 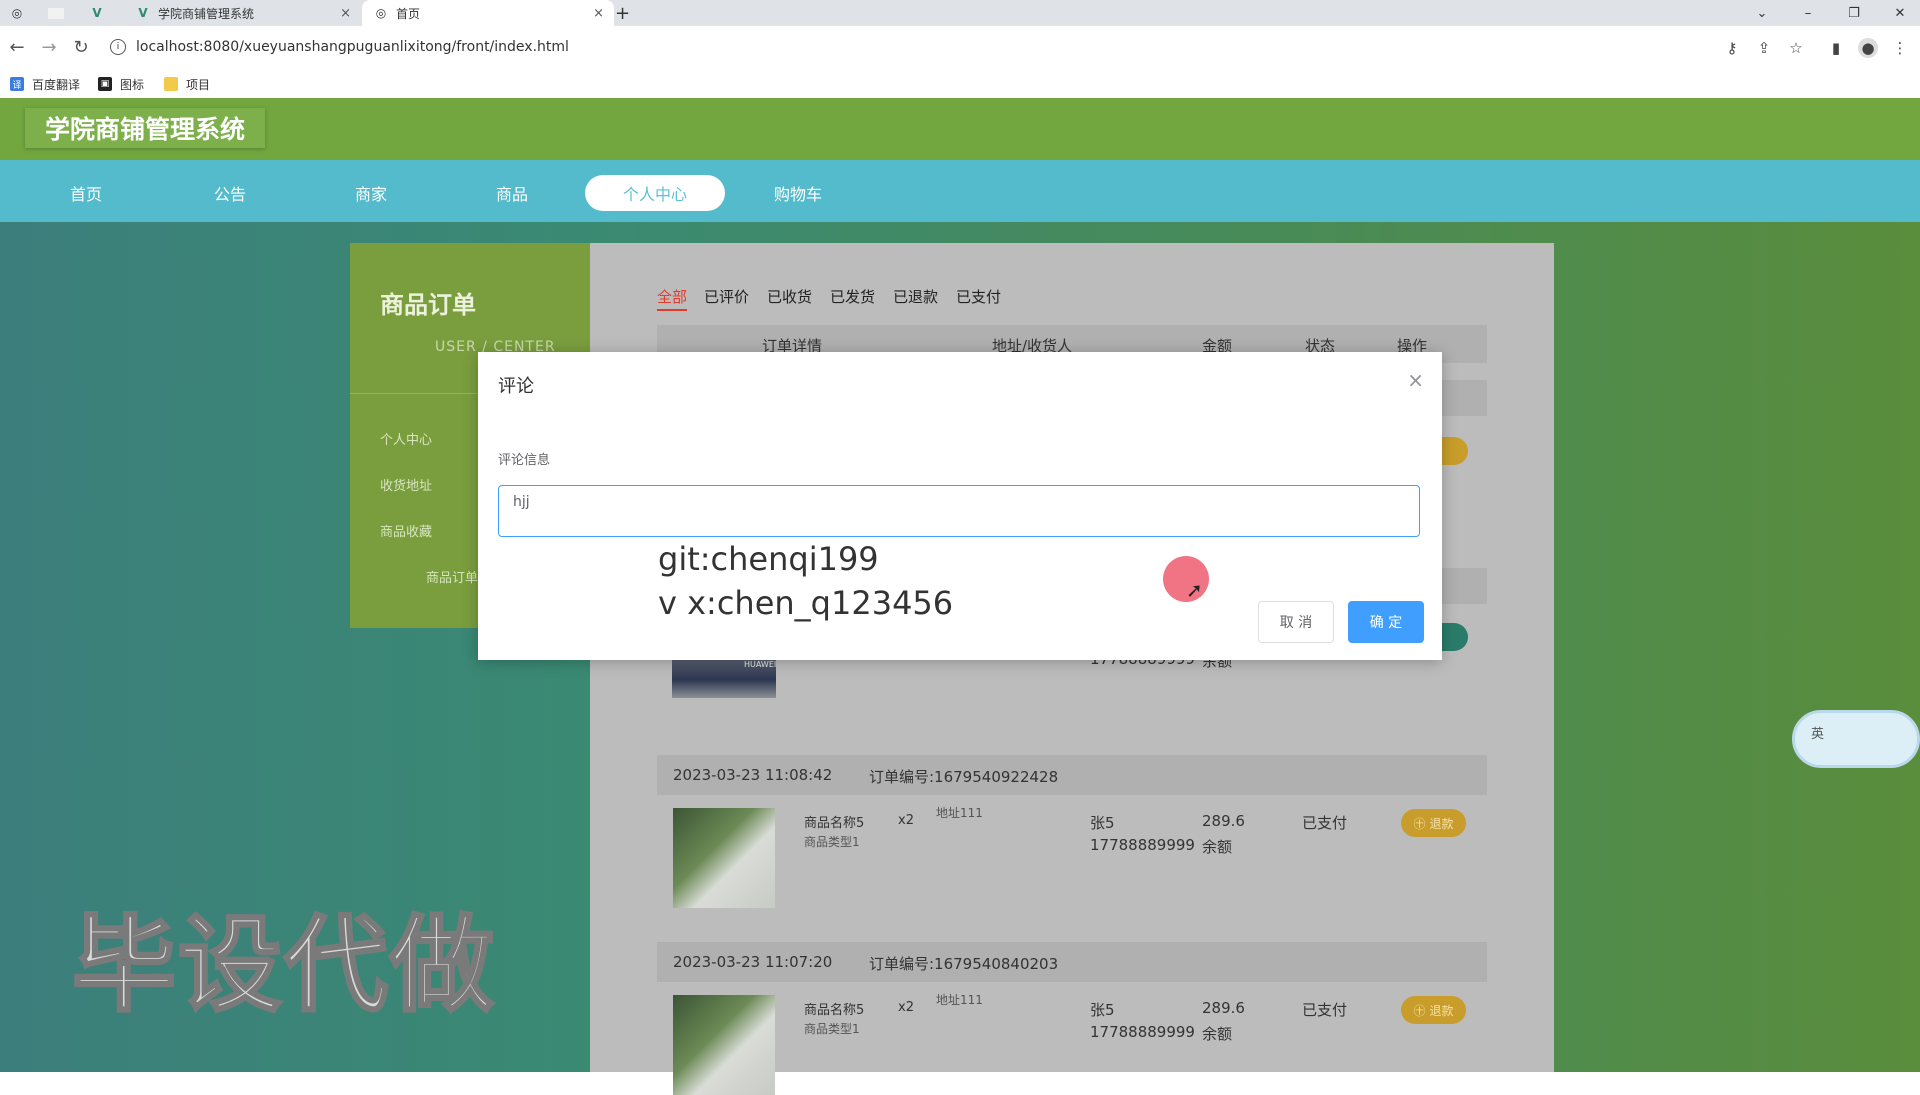 I want to click on tab-system: V 学院商铺管理系统 ×, so click(x=245, y=13).